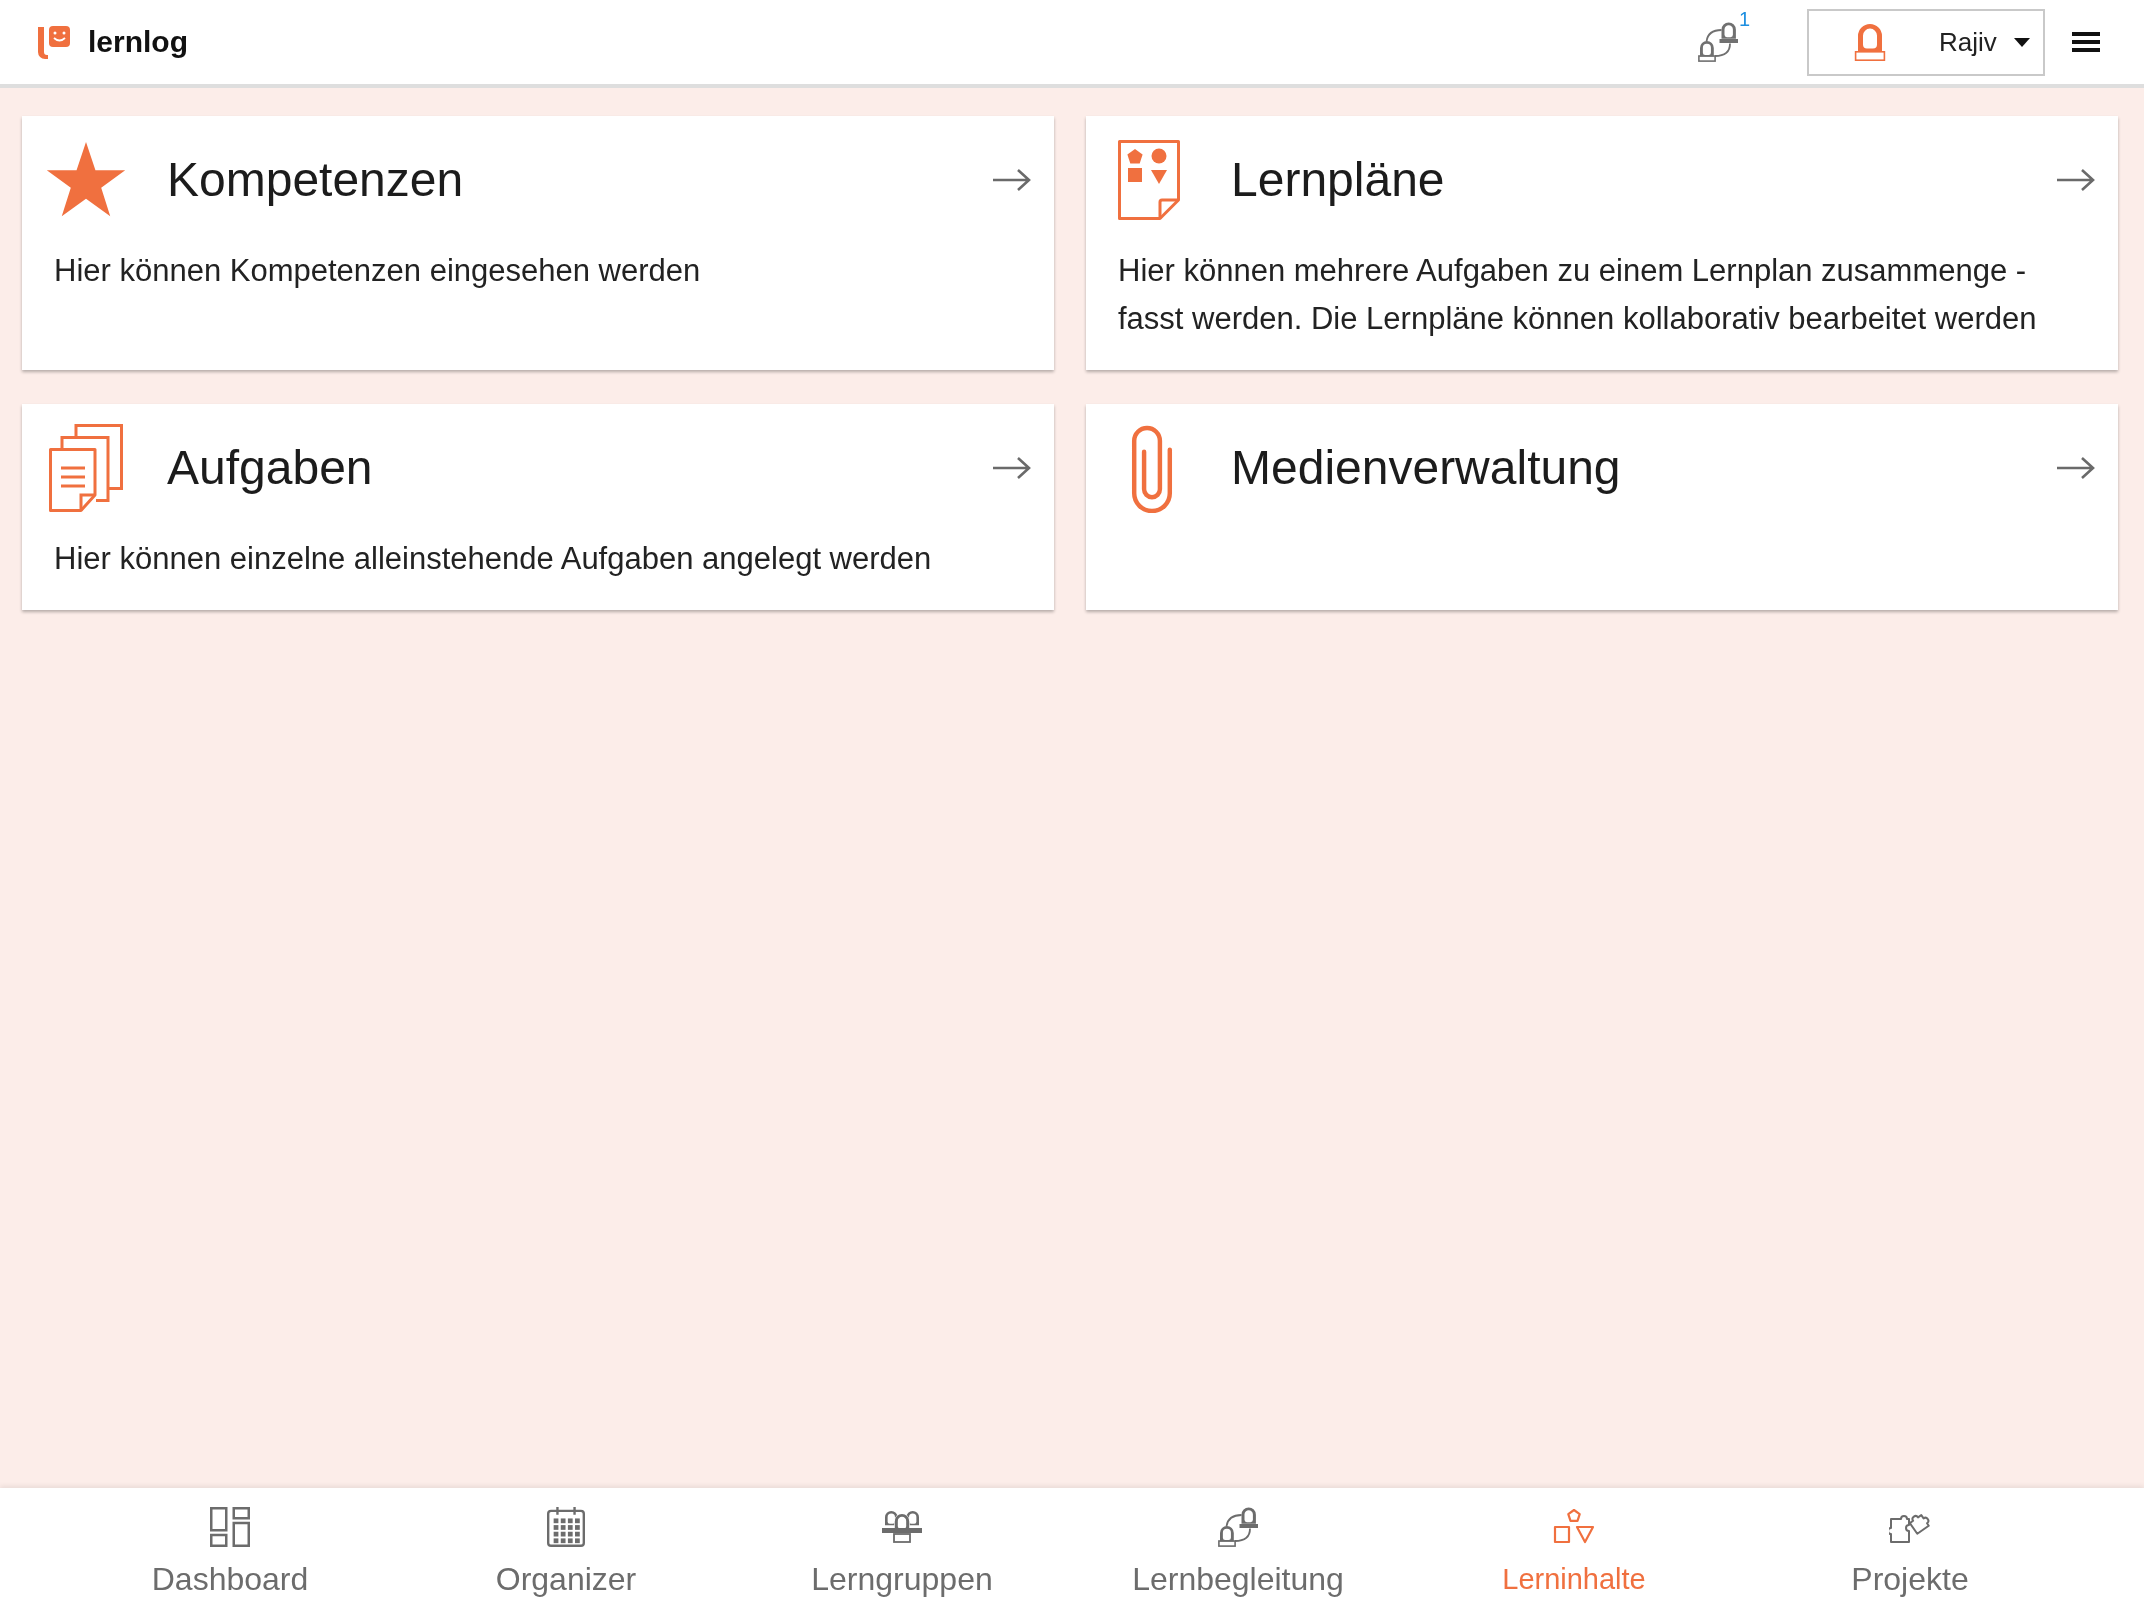  What do you see at coordinates (1578, 295) in the screenshot?
I see `card-description: Hier können mehrere Aufgaben zu einem Lernplan zusammenge - fasst werden. Die Lernpläne können kollaborativ bearbeitet werden` at bounding box center [1578, 295].